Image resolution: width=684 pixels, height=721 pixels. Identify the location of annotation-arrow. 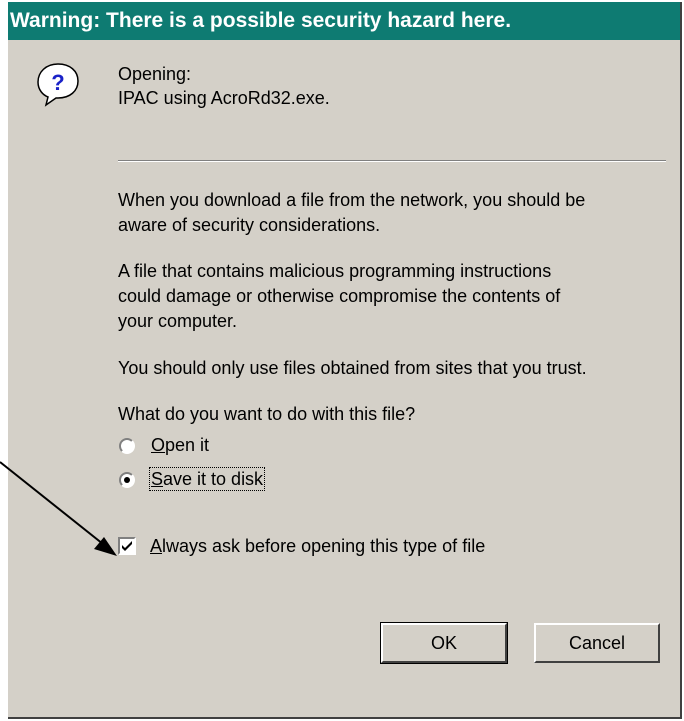
(58, 508).